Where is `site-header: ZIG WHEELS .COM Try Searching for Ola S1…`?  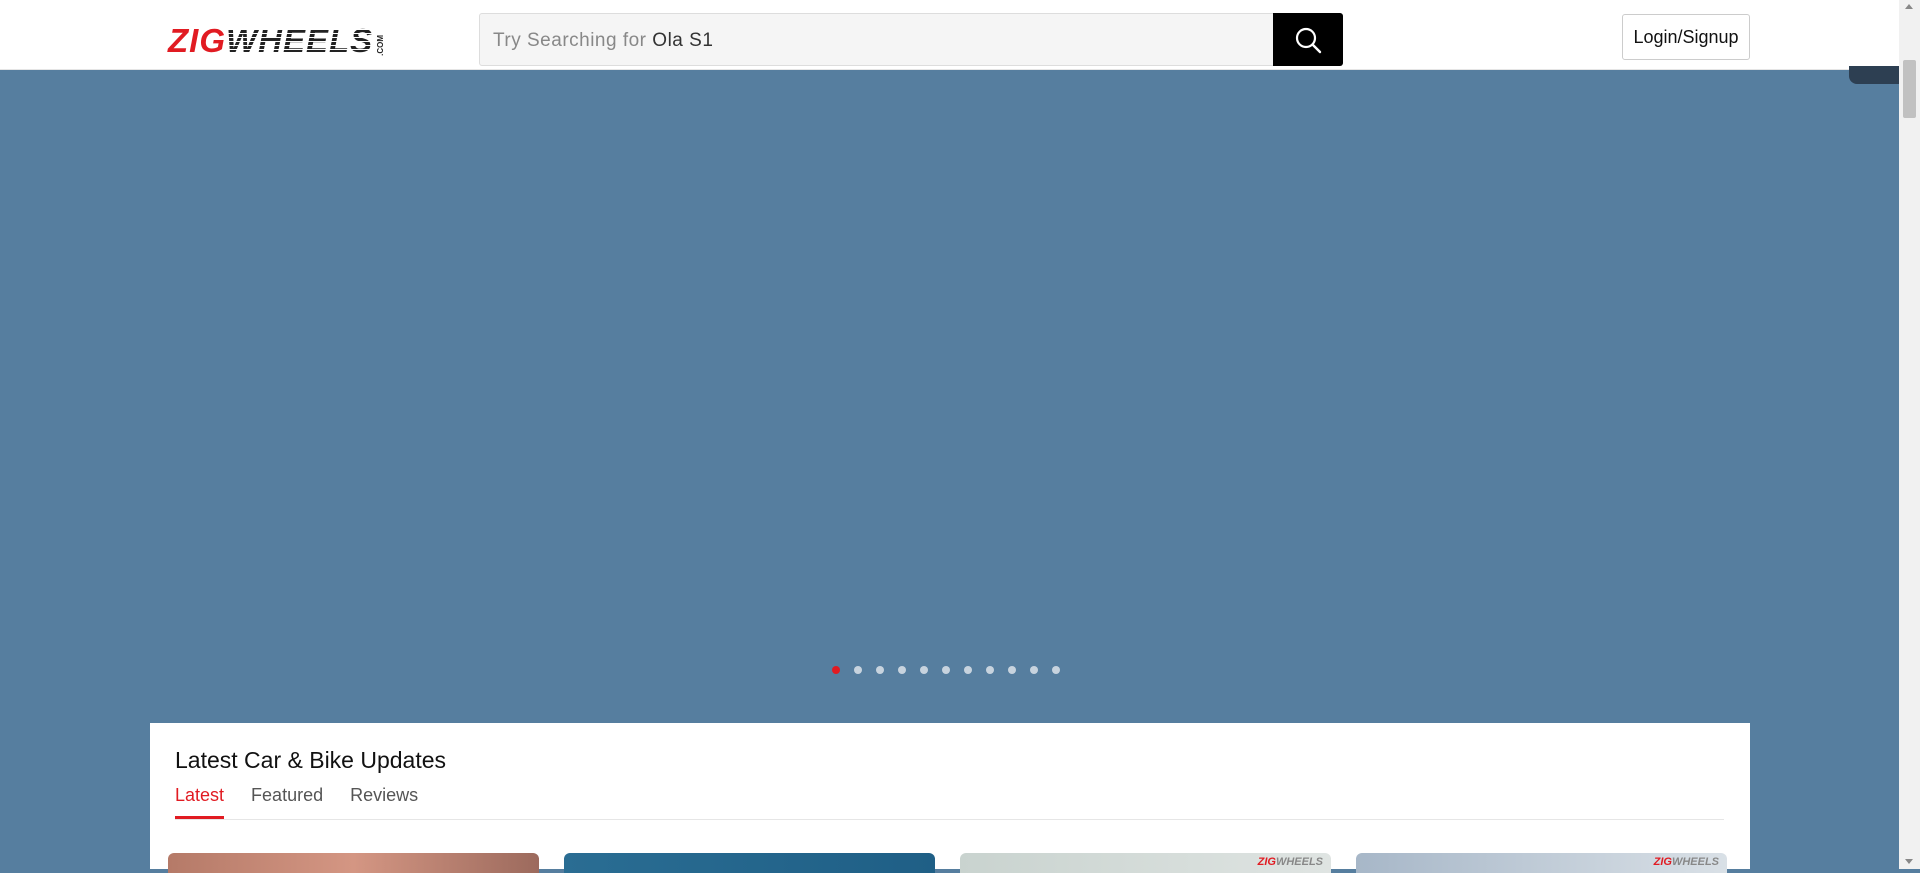 site-header: ZIG WHEELS .COM Try Searching for Ola S1… is located at coordinates (949, 35).